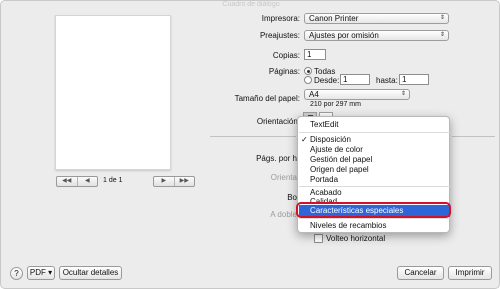 The width and height of the screenshot is (500, 289). I want to click on pdf-menu-button: PDF ▾, so click(41, 273).